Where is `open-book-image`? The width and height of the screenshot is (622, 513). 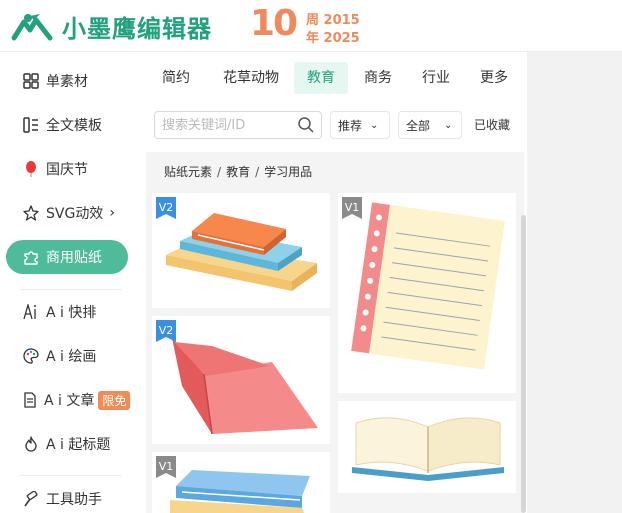
open-book-image is located at coordinates (428, 449).